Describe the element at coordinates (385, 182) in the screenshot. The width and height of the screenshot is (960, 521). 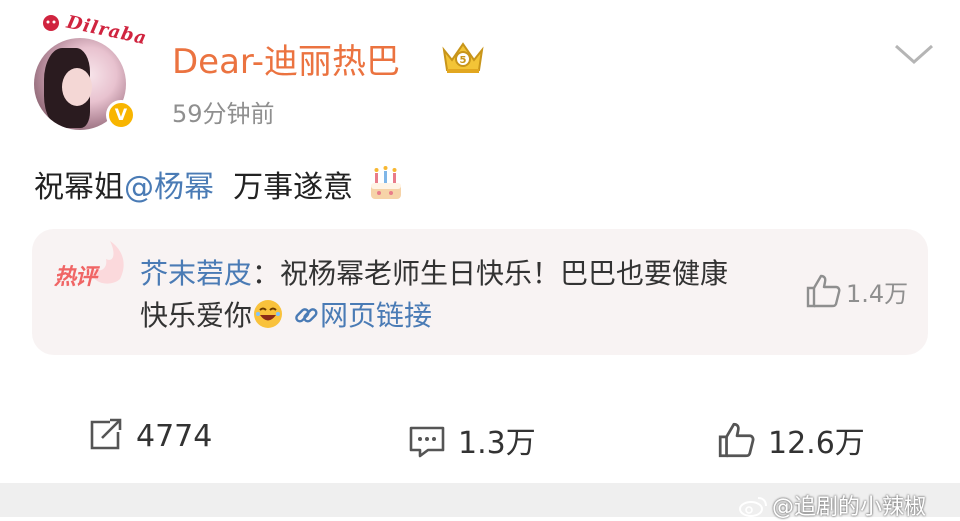
I see `birthday-cake-emoji` at that location.